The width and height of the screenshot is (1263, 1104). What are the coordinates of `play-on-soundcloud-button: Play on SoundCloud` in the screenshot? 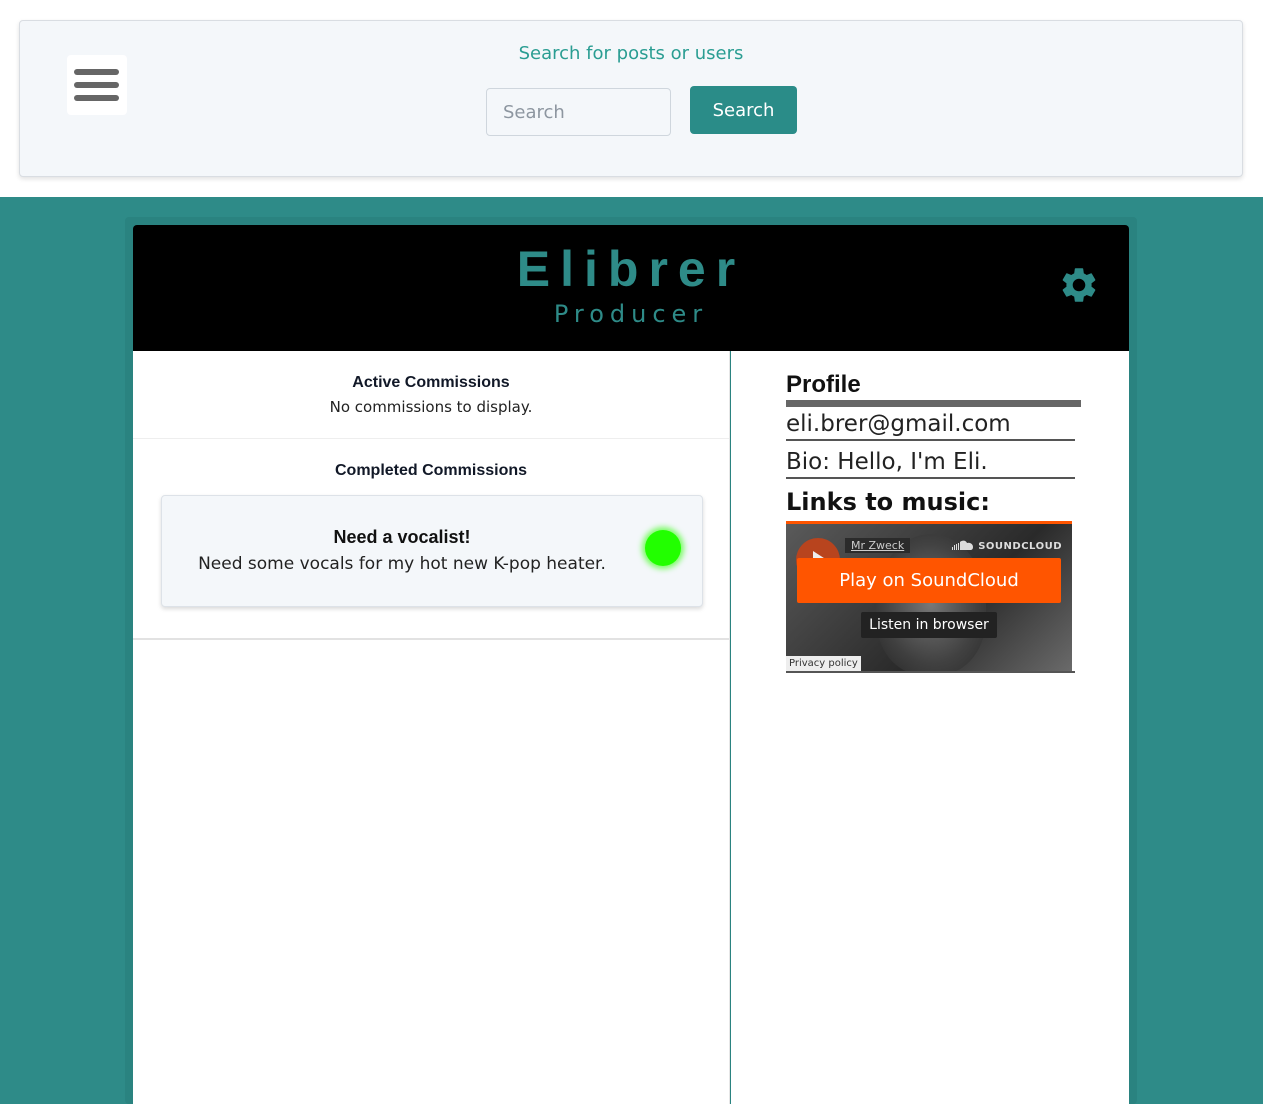 It's located at (929, 580).